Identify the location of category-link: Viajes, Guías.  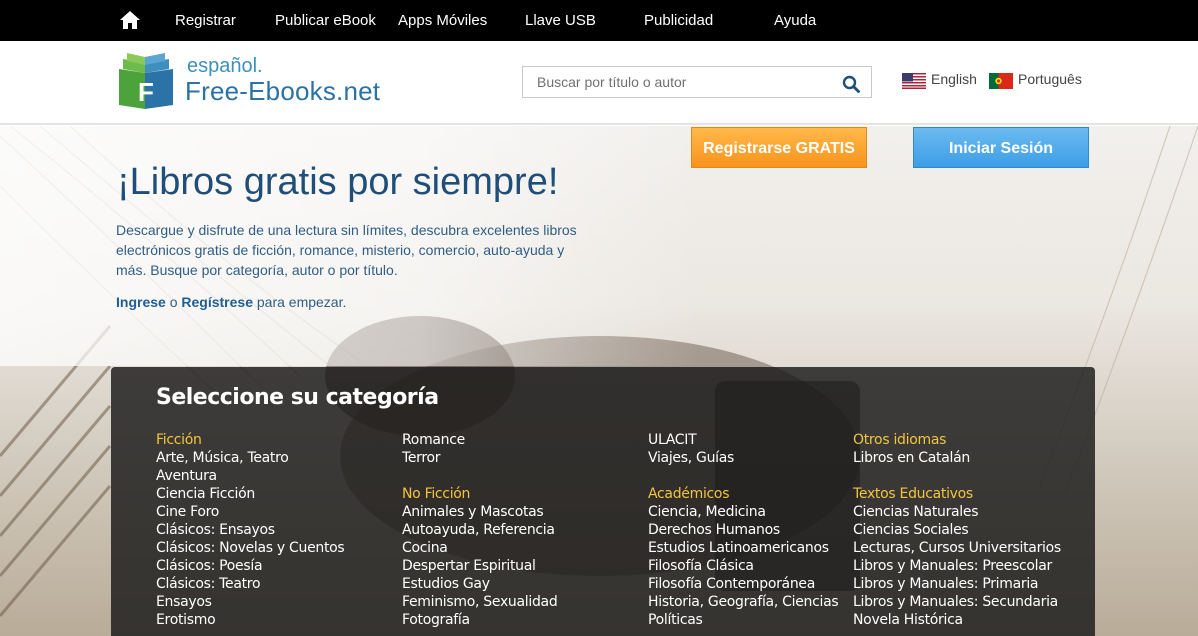
(743, 458).